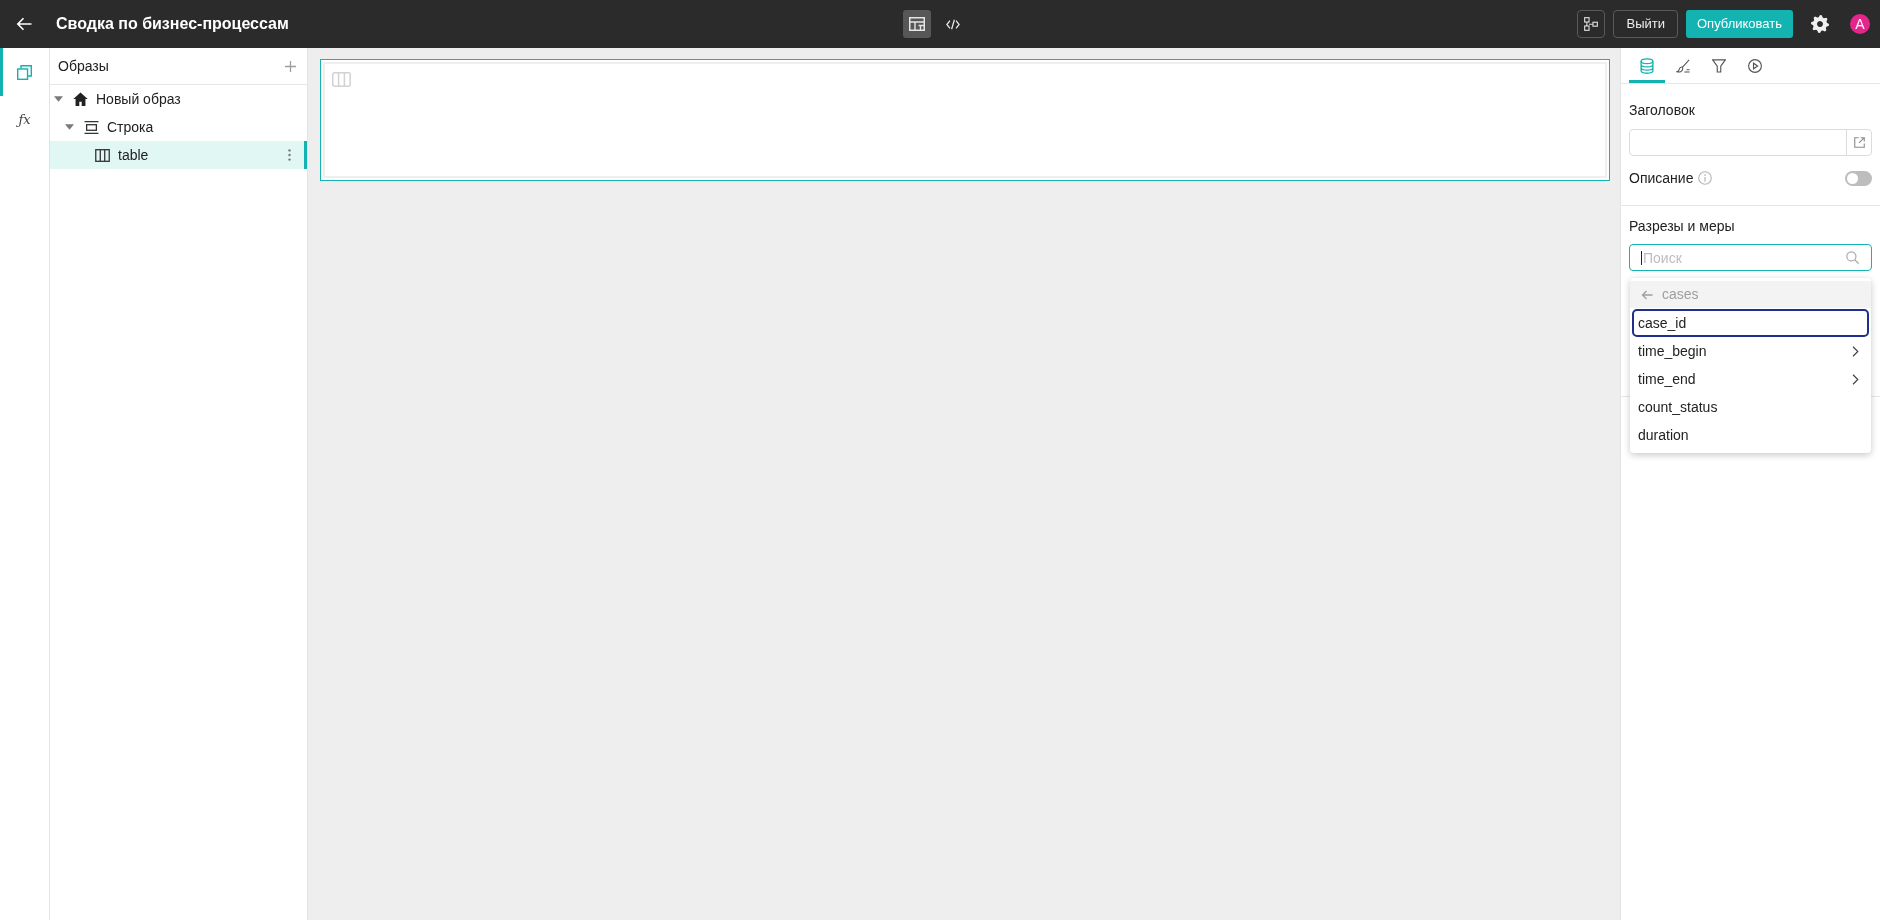  What do you see at coordinates (1750, 379) in the screenshot?
I see `dropdown-item: time_end` at bounding box center [1750, 379].